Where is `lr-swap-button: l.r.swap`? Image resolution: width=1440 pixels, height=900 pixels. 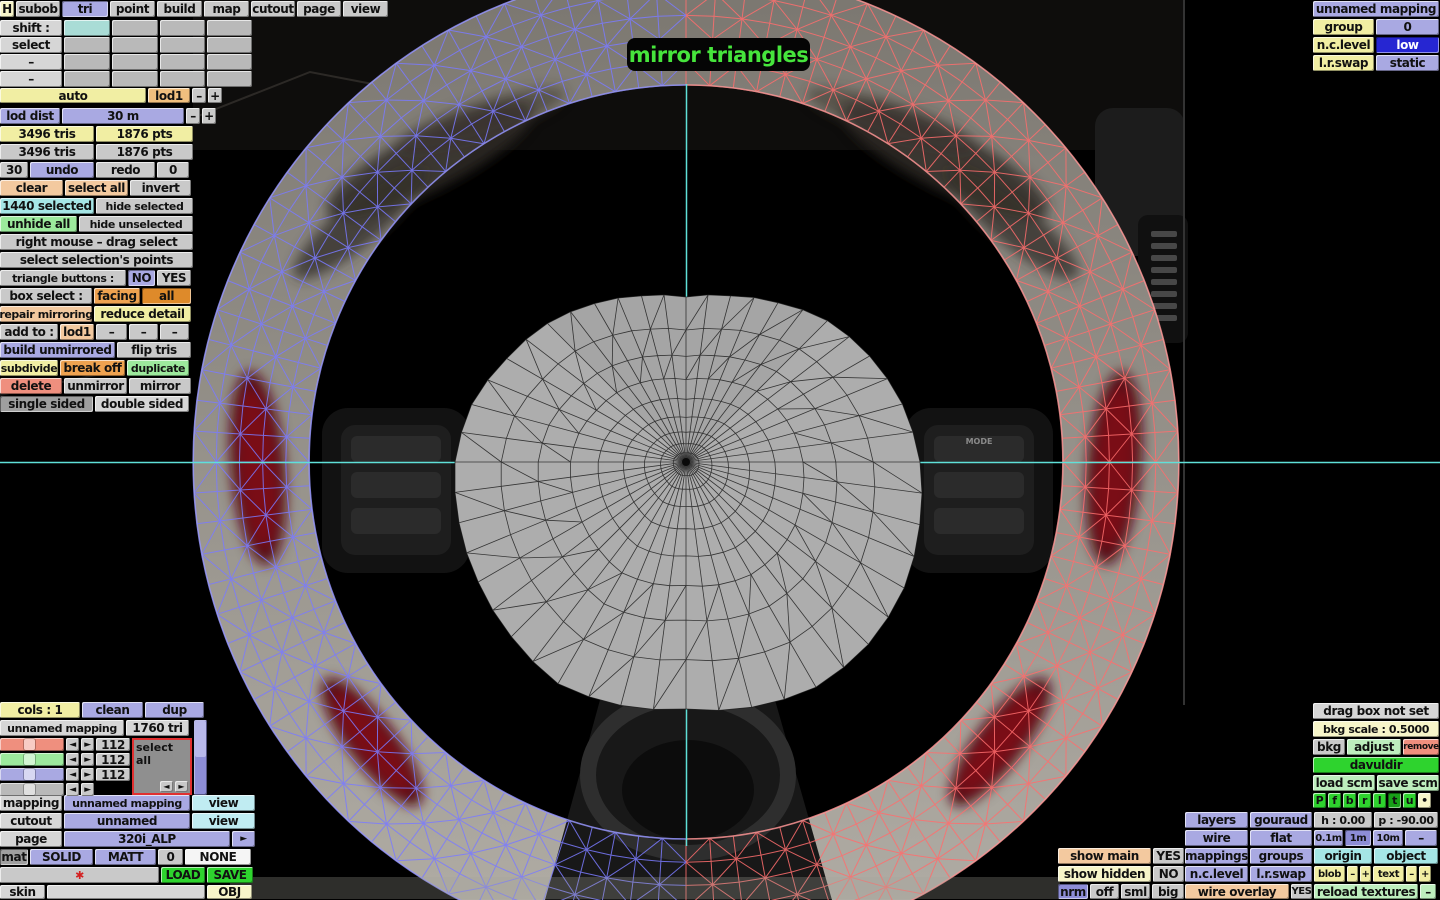
lr-swap-button: l.r.swap is located at coordinates (1281, 874).